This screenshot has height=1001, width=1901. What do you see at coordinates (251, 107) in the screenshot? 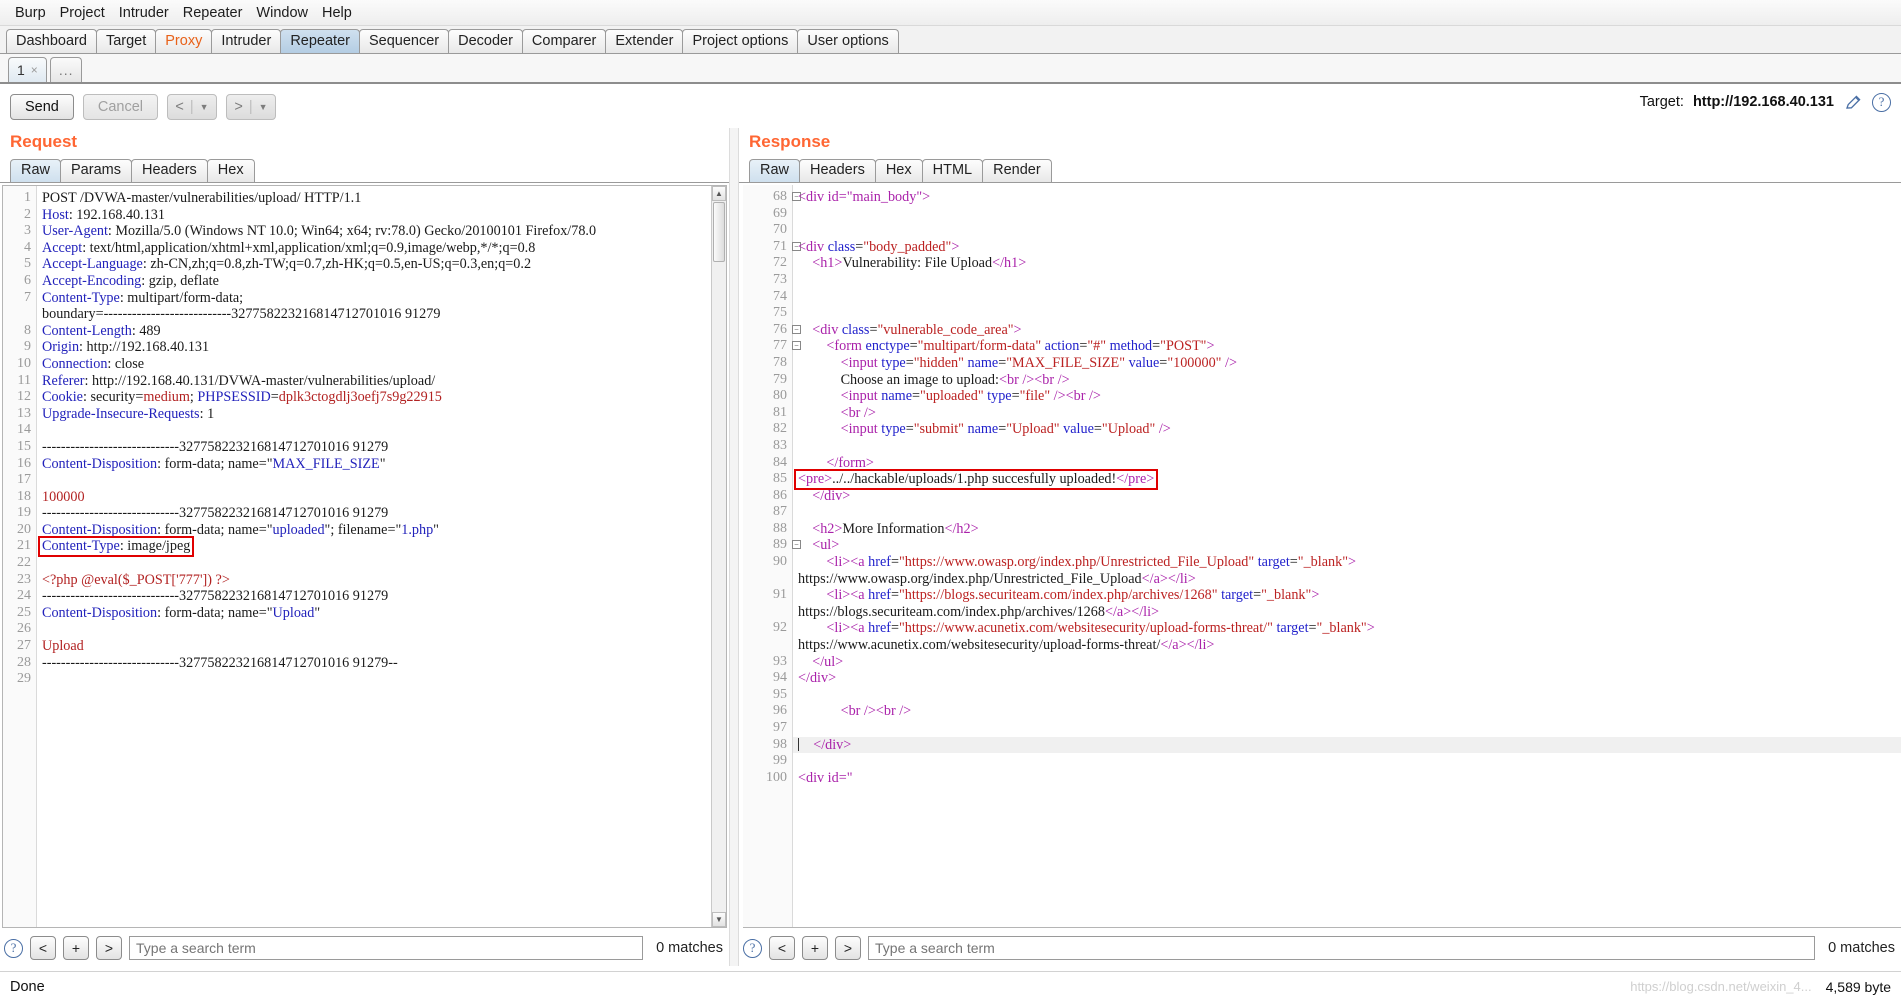
I see `forward-button: > | ▼` at bounding box center [251, 107].